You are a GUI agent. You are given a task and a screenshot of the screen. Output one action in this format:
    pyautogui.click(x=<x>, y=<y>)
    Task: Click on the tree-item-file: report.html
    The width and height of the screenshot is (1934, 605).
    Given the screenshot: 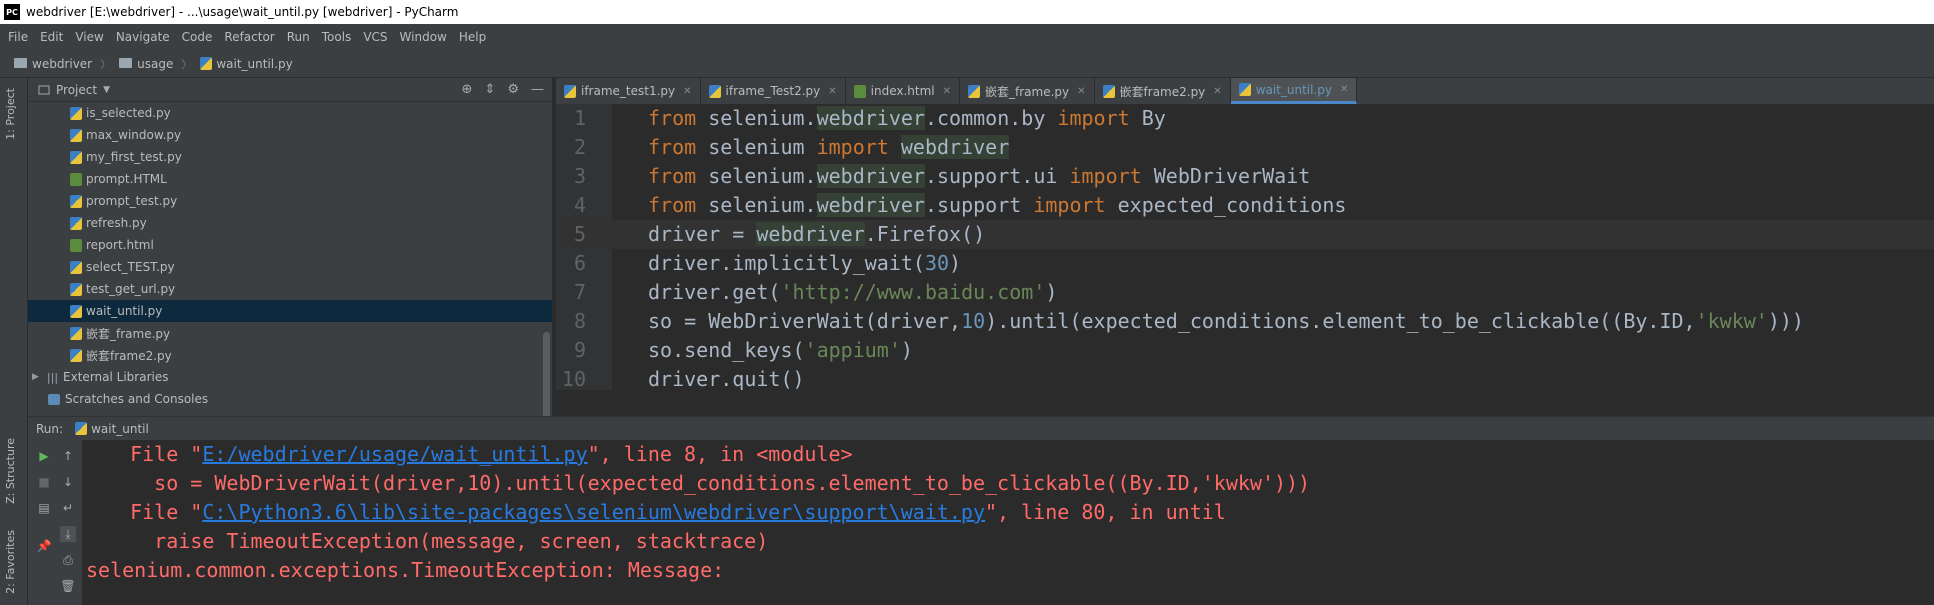 What is the action you would take?
    pyautogui.click(x=290, y=245)
    